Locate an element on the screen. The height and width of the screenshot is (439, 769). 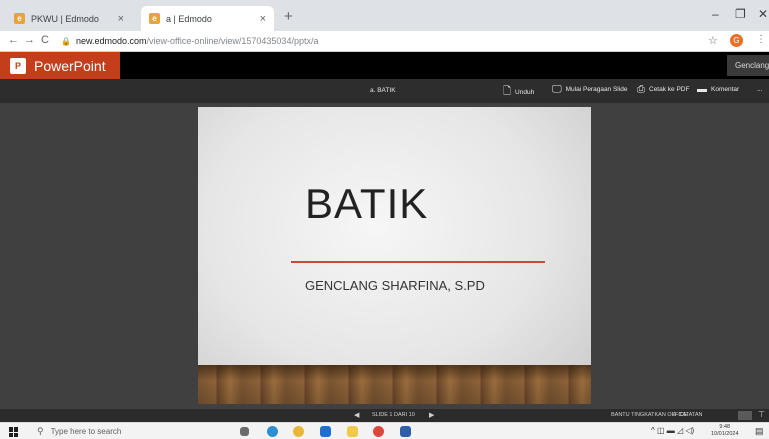
slideshow-label: Mulai Peragaan Slide is located at coordinates (596, 89).